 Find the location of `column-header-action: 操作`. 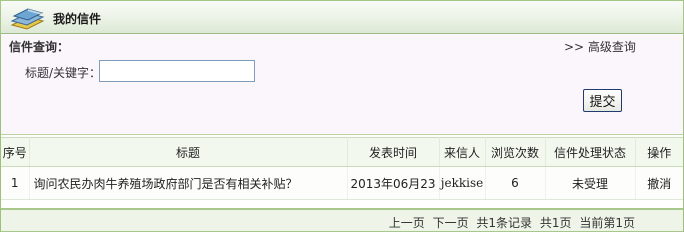

column-header-action: 操作 is located at coordinates (659, 152).